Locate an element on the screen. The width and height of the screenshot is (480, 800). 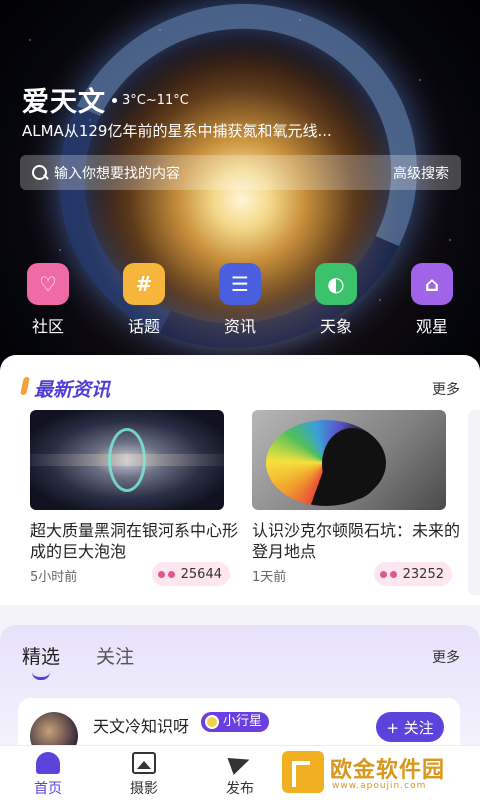
nav-label: 发布 is located at coordinates (240, 789).